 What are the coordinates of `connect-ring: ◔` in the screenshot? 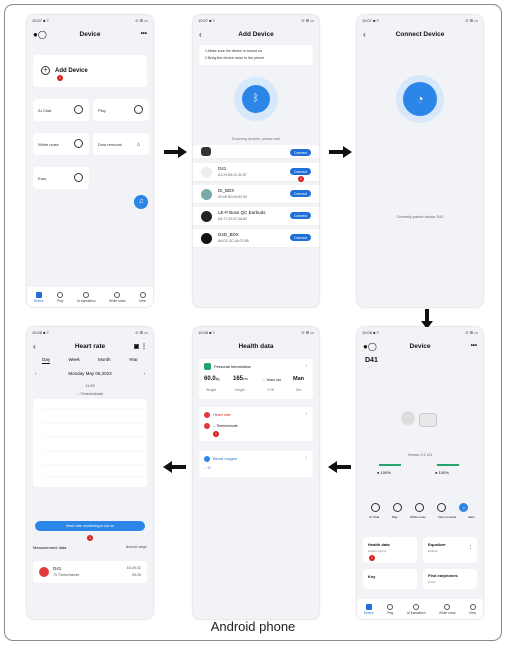 It's located at (420, 99).